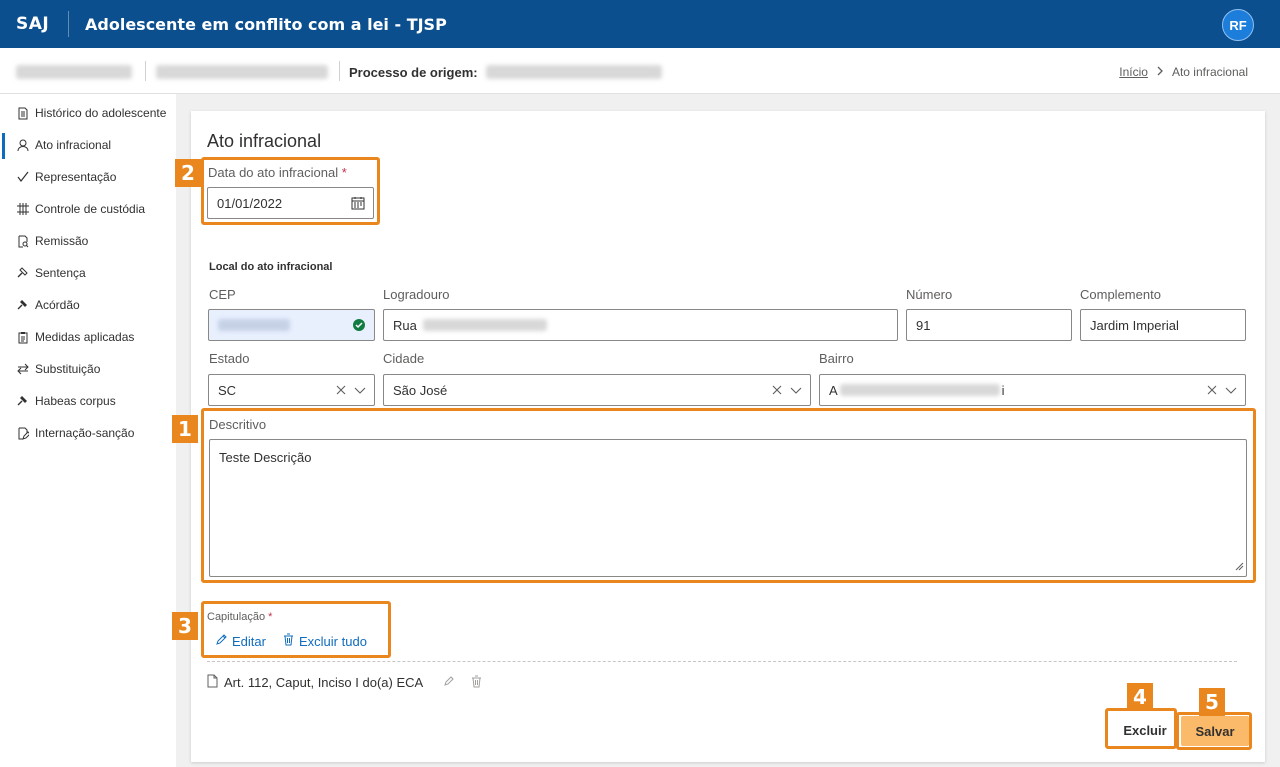 This screenshot has width=1280, height=767. What do you see at coordinates (185, 626) in the screenshot?
I see `step-badge-3: 3` at bounding box center [185, 626].